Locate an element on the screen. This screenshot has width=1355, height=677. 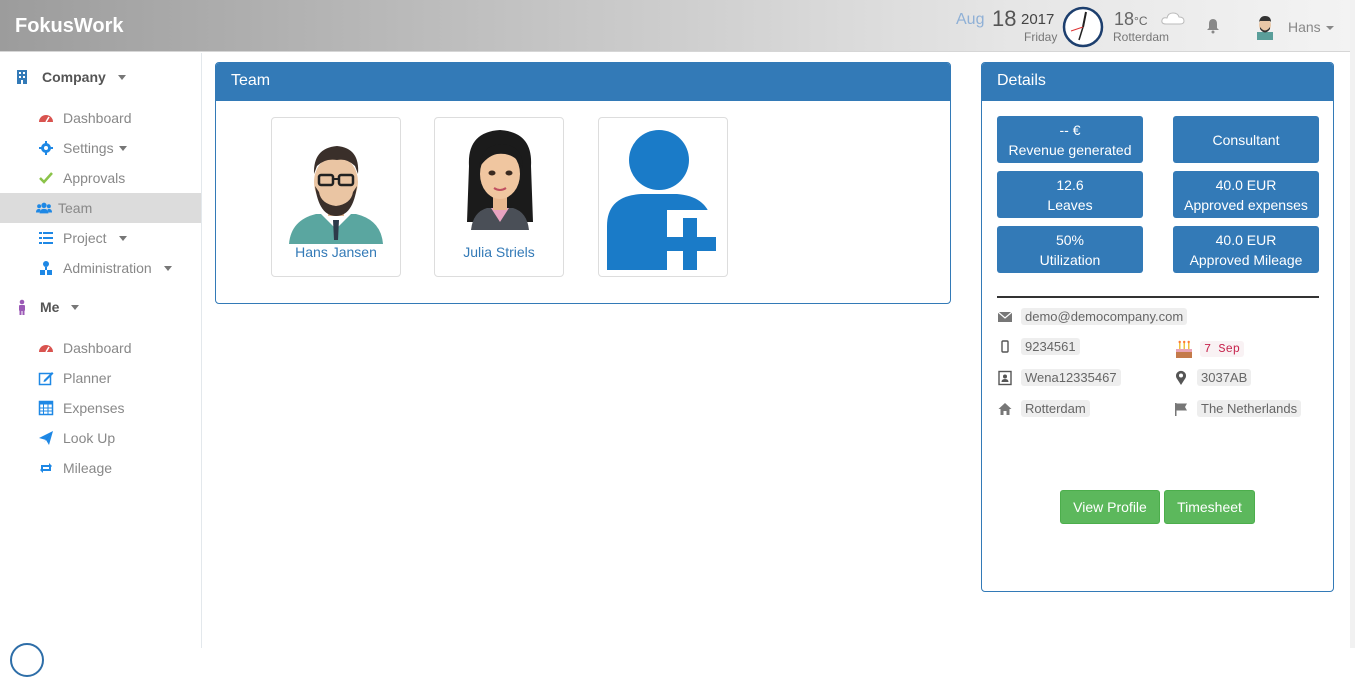
sidebar-item-project: Project is located at coordinates (100, 238).